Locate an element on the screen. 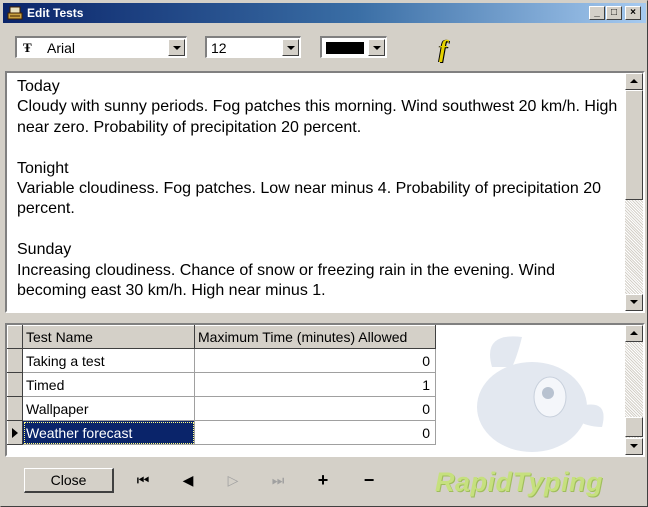 Image resolution: width=648 pixels, height=507 pixels. table-row: Wallpaper 0 is located at coordinates (221, 408).